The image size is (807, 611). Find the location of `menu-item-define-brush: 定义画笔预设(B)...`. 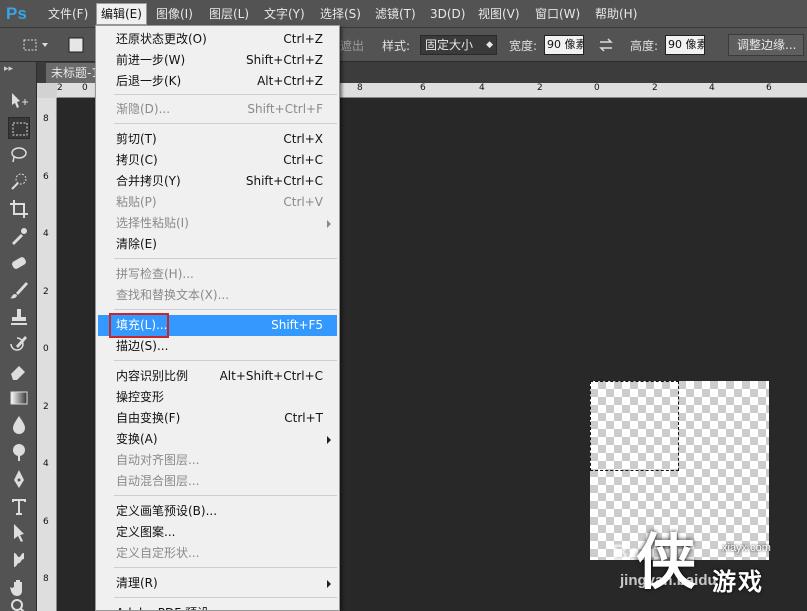

menu-item-define-brush: 定义画笔预设(B)... is located at coordinates (217, 511).